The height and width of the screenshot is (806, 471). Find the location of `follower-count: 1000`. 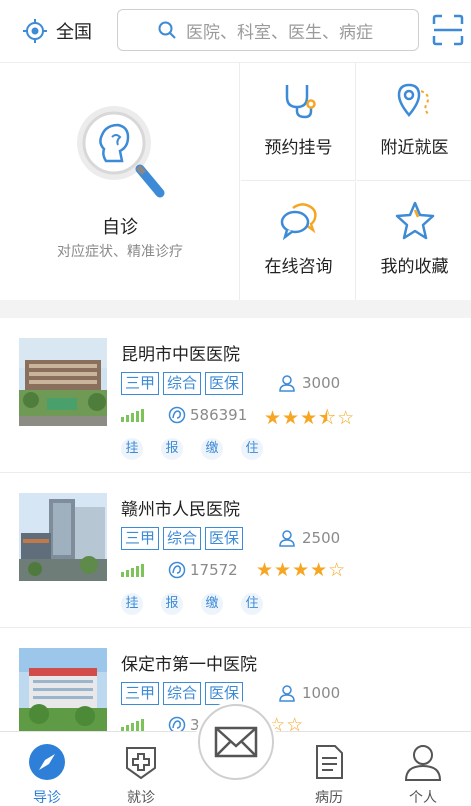

follower-count: 1000 is located at coordinates (309, 693).